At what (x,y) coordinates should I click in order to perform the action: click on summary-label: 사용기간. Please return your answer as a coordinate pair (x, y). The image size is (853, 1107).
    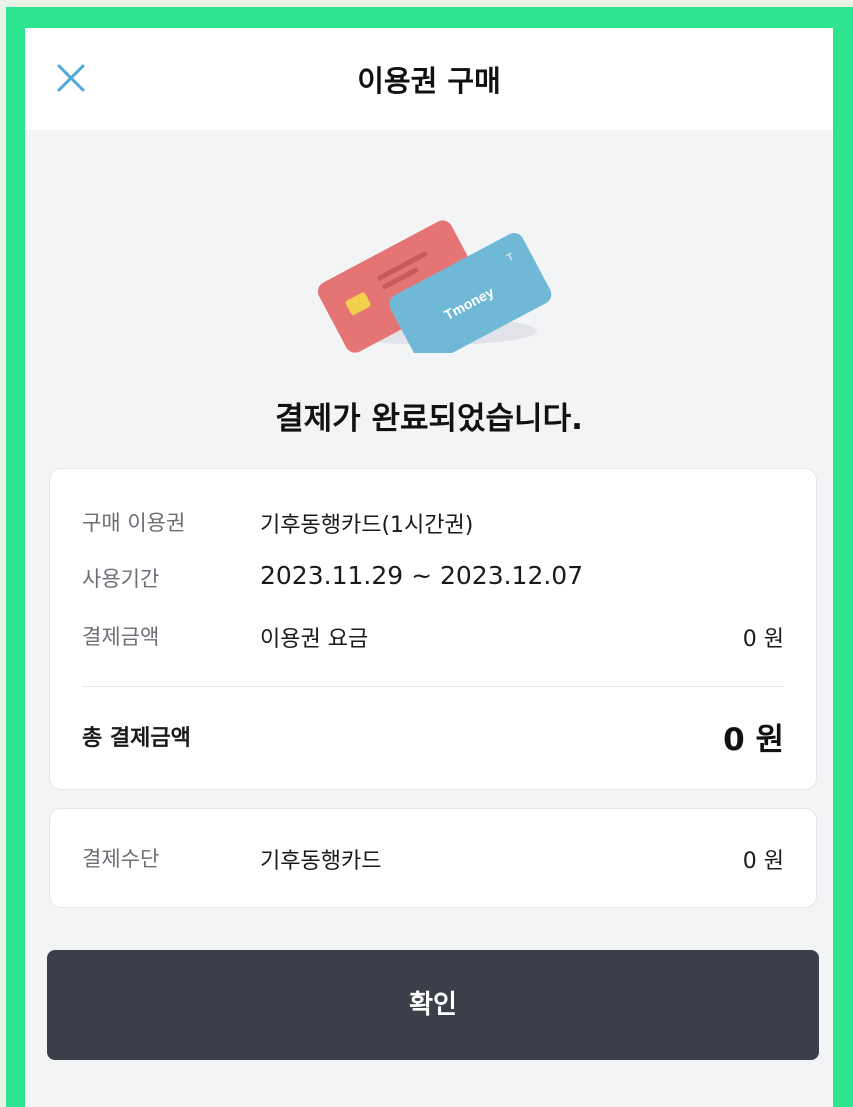
    Looking at the image, I should click on (121, 579).